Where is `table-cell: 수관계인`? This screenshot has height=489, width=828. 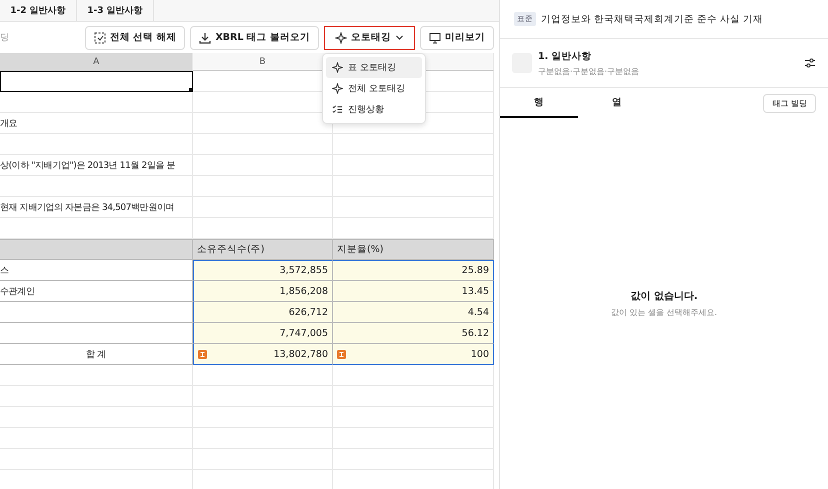
table-cell: 수관계인 is located at coordinates (96, 291).